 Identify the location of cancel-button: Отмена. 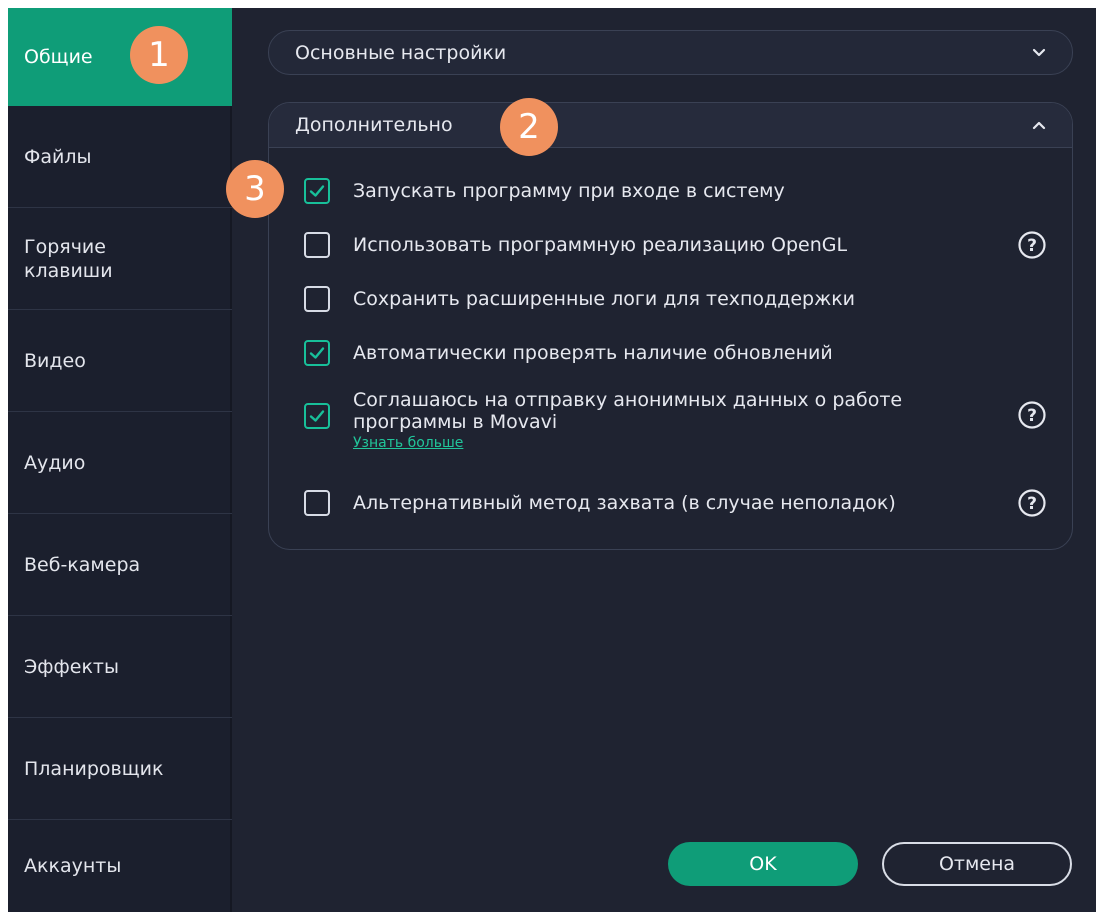
(977, 864).